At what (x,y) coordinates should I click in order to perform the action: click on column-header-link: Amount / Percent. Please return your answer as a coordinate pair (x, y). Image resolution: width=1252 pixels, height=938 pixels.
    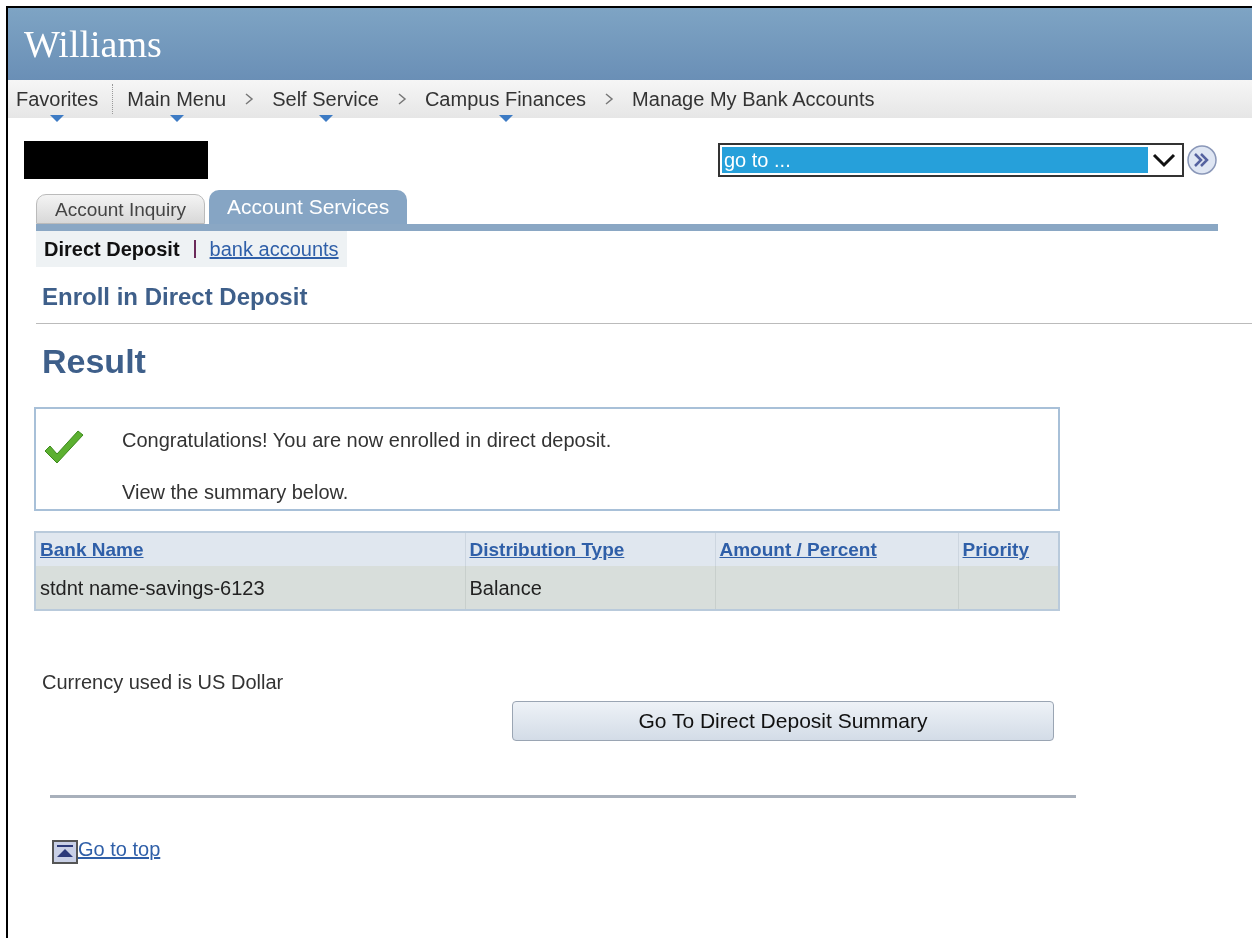
    Looking at the image, I should click on (798, 550).